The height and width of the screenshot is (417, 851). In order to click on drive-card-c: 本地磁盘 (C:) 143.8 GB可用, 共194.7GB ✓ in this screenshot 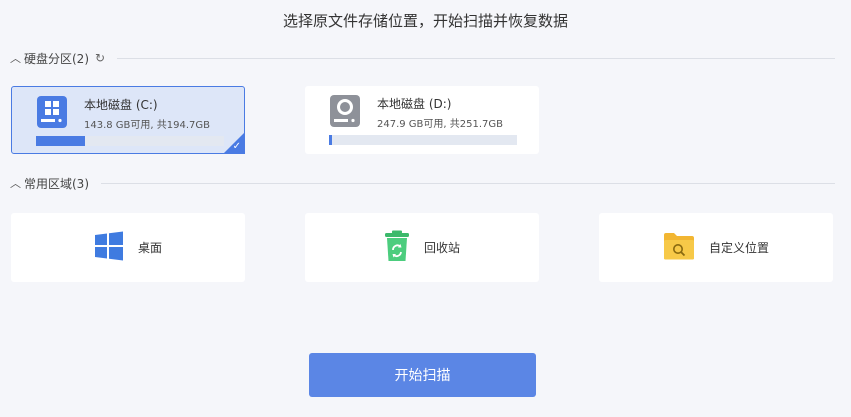, I will do `click(128, 120)`.